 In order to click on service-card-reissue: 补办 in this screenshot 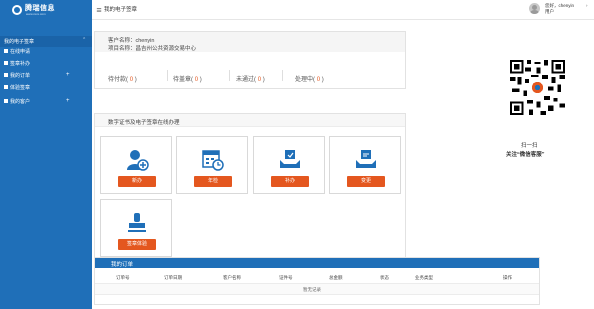, I will do `click(289, 165)`.